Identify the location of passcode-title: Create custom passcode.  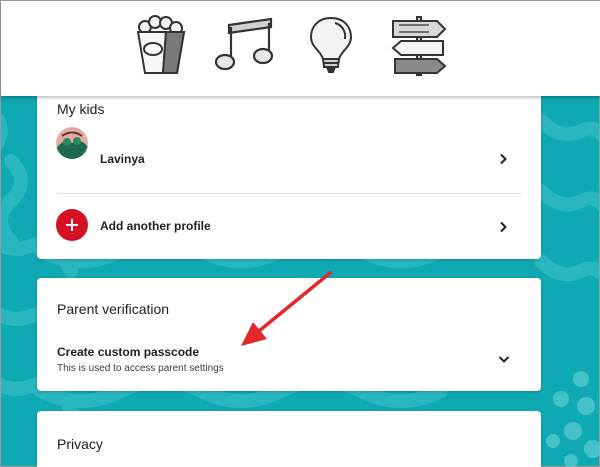
(128, 352).